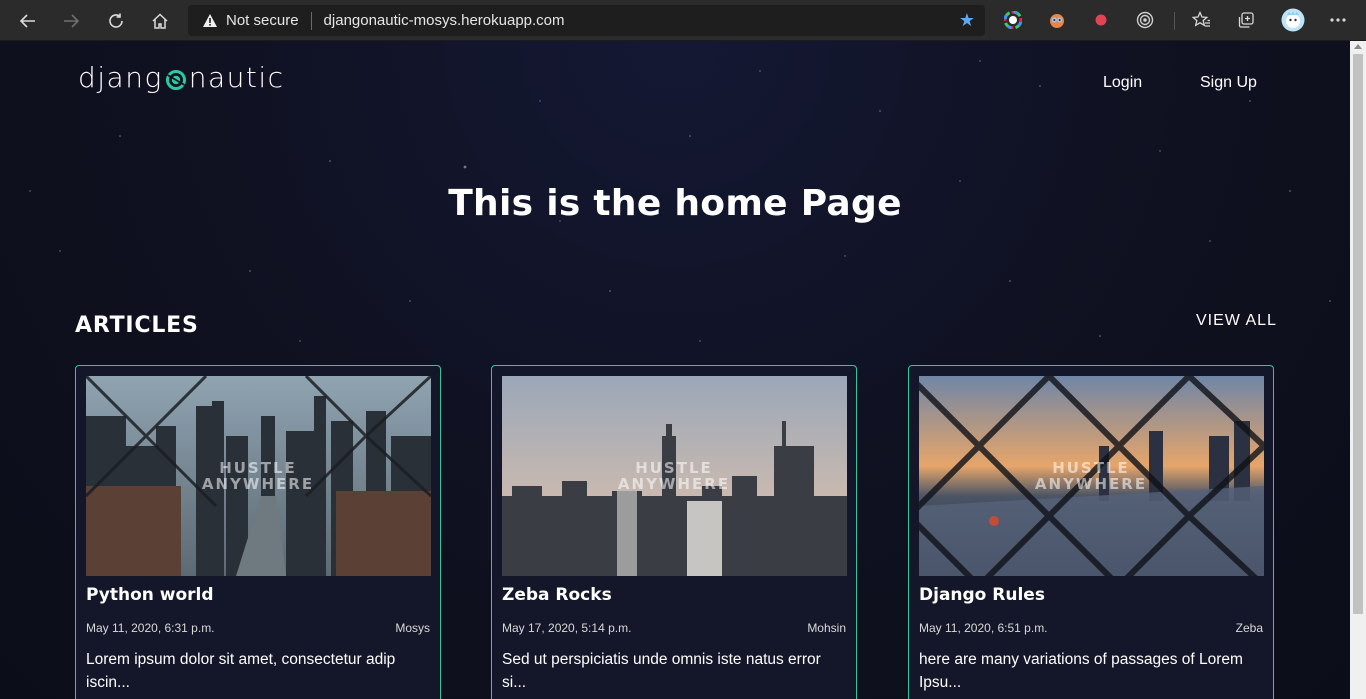 Image resolution: width=1366 pixels, height=699 pixels. I want to click on article-title: Django Rules, so click(982, 595).